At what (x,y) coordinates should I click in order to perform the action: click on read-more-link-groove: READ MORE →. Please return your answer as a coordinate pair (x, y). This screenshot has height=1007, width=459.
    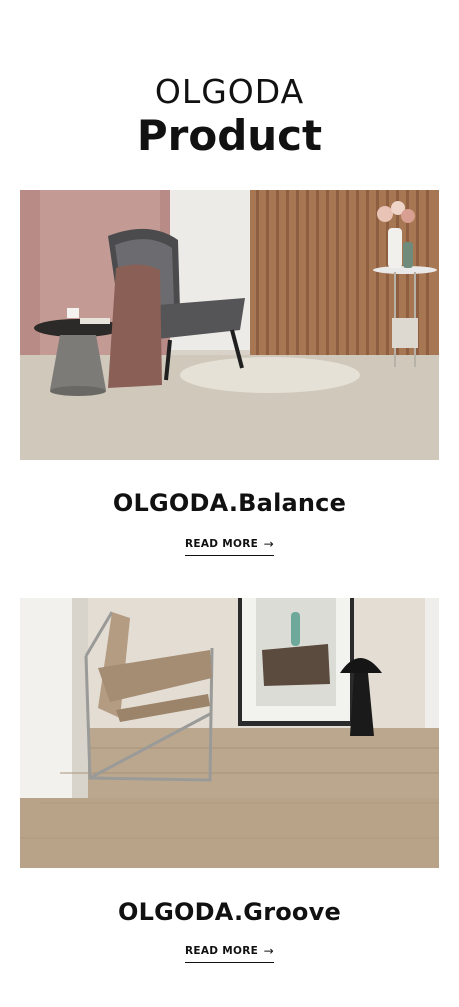
    Looking at the image, I should click on (229, 953).